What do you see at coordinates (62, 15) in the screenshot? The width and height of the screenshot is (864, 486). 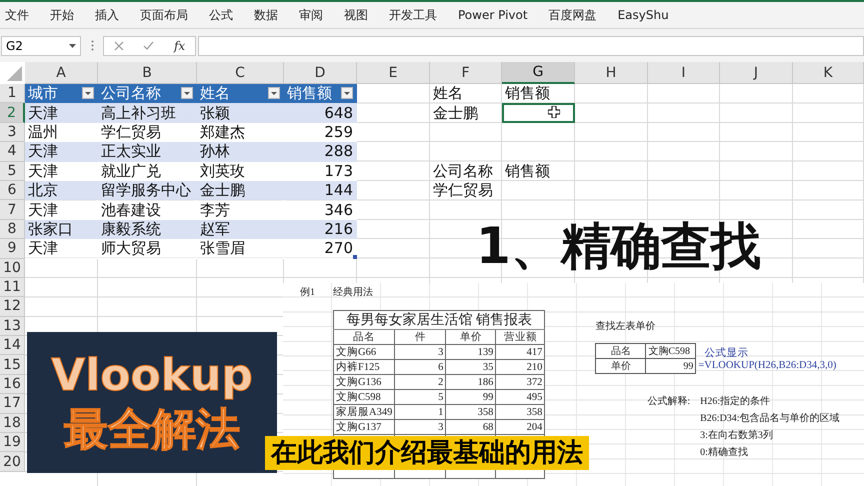 I see `menu-tab: 开始` at bounding box center [62, 15].